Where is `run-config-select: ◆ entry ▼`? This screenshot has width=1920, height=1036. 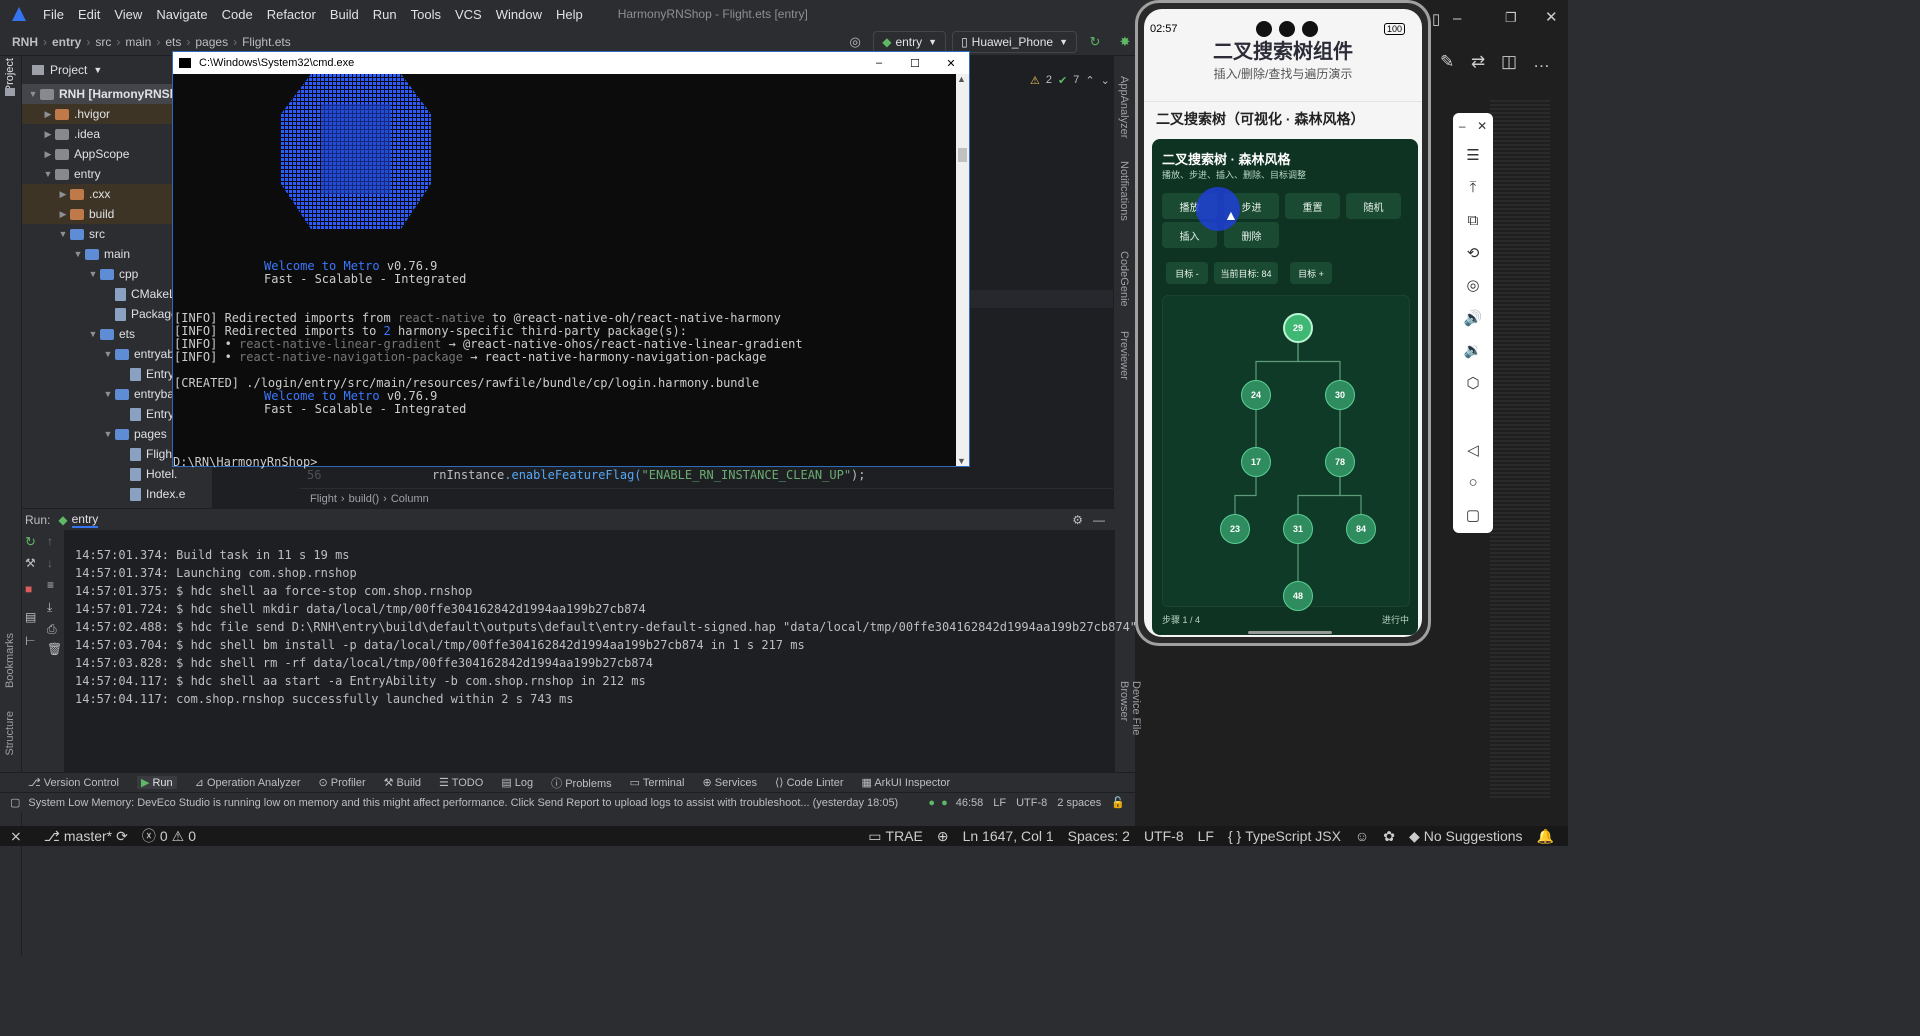
run-config-select: ◆ entry ▼ is located at coordinates (910, 41).